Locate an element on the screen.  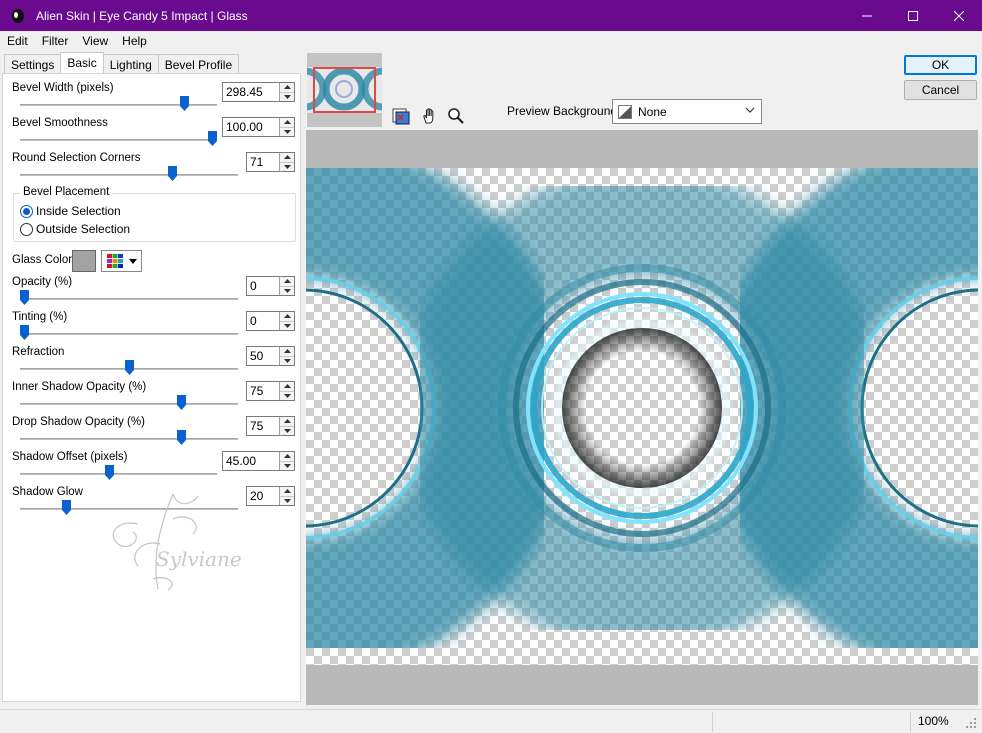
navigator-thumbnail is located at coordinates (344, 90).